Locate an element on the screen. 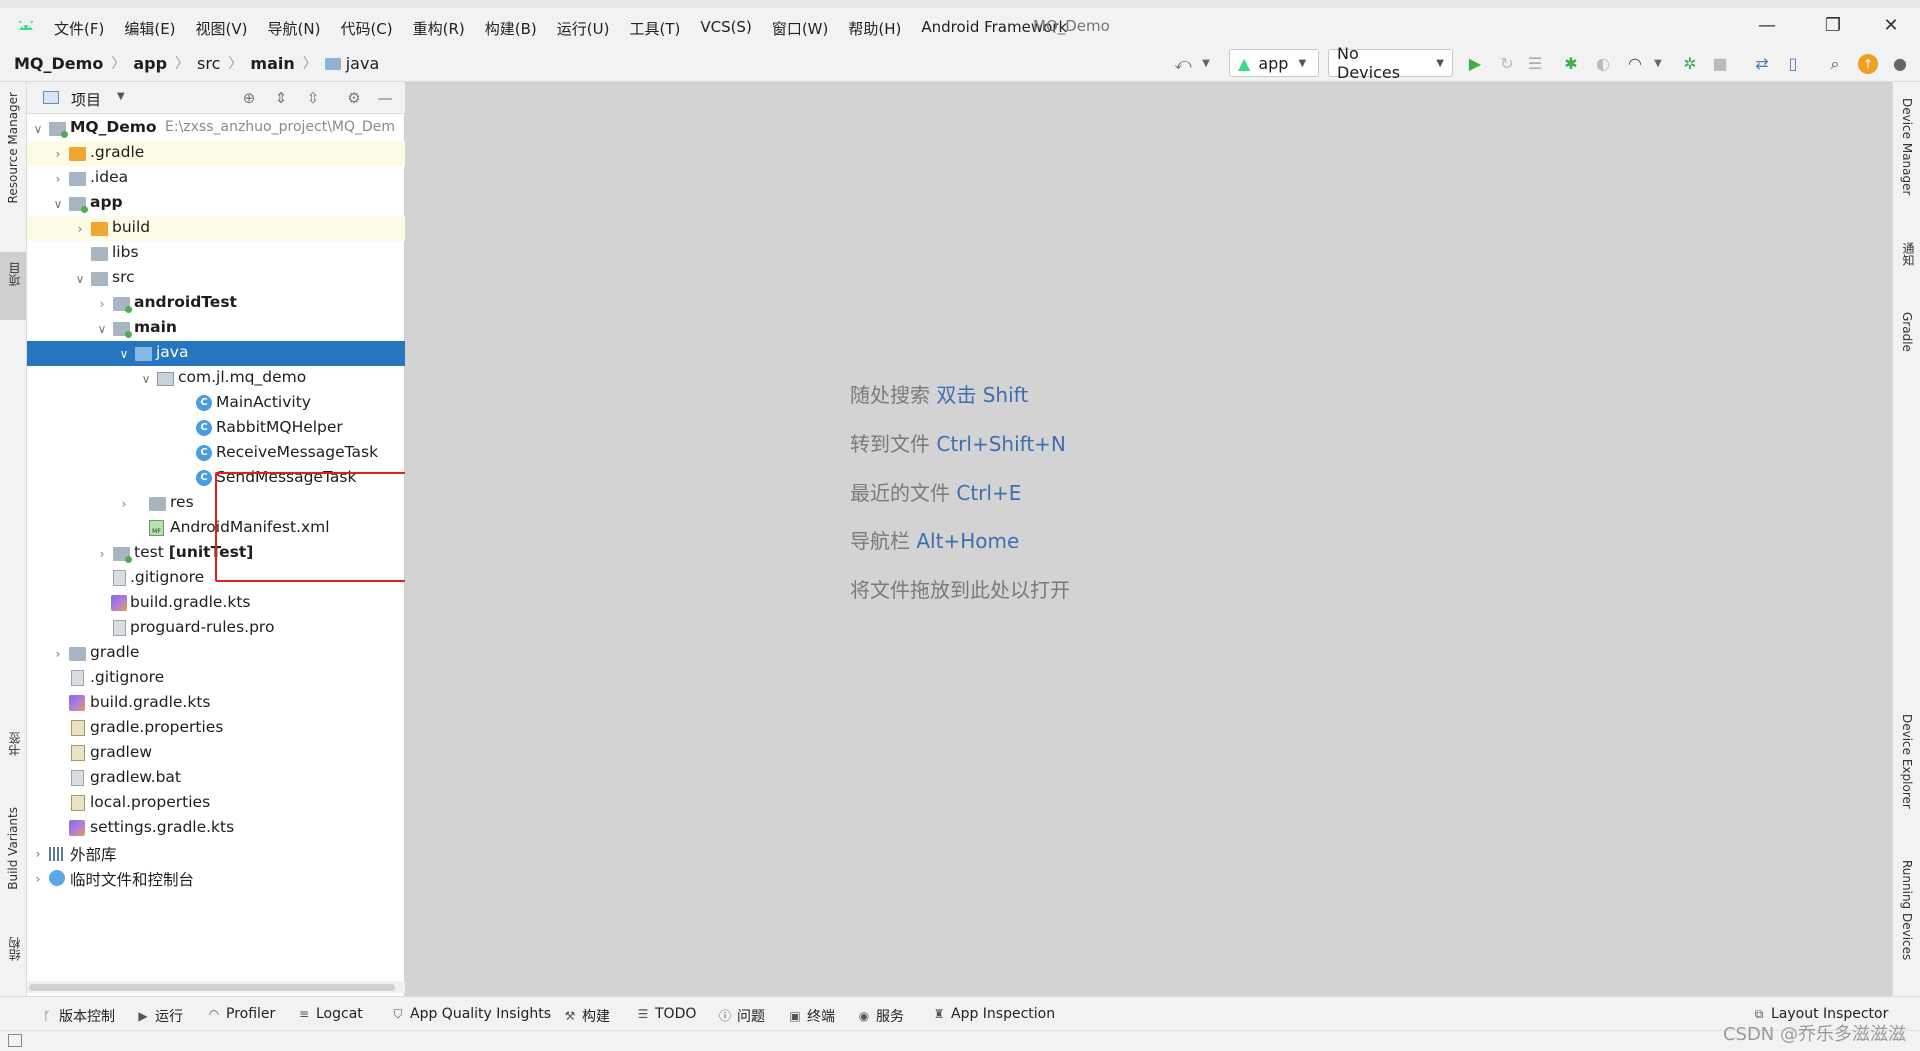  device-mirror-icon: ▯ is located at coordinates (1793, 64).